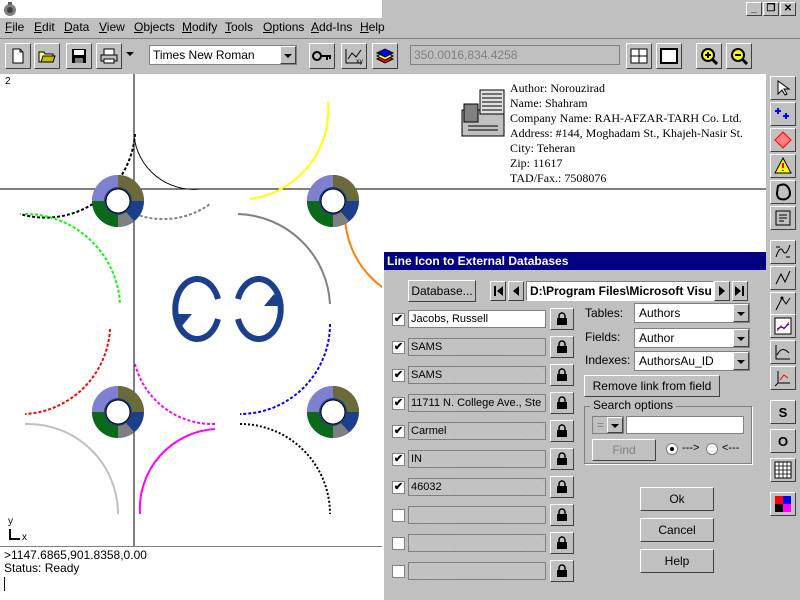  I want to click on help-button: Help, so click(677, 561).